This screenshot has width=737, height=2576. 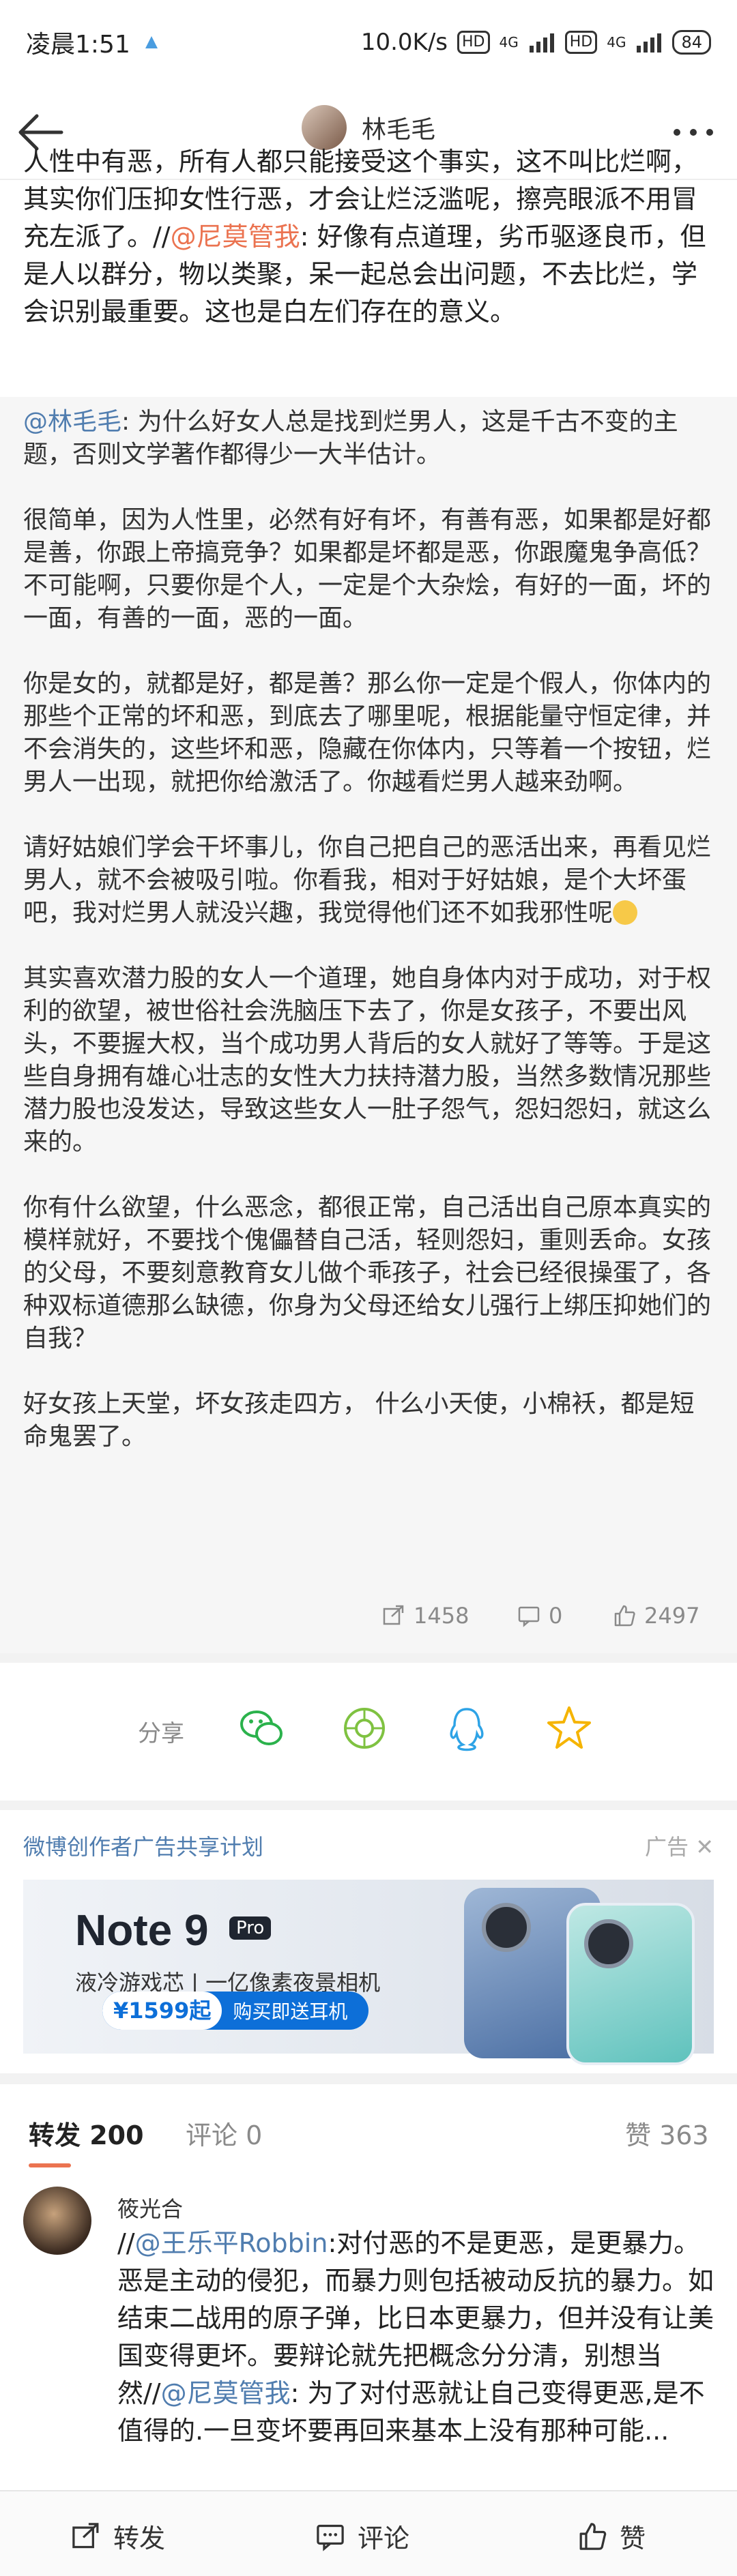 I want to click on quoted-mention: @林毛毛, so click(x=72, y=422).